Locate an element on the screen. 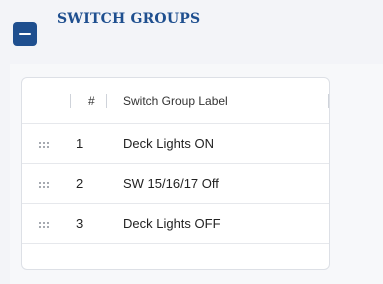  minus-icon is located at coordinates (25, 34).